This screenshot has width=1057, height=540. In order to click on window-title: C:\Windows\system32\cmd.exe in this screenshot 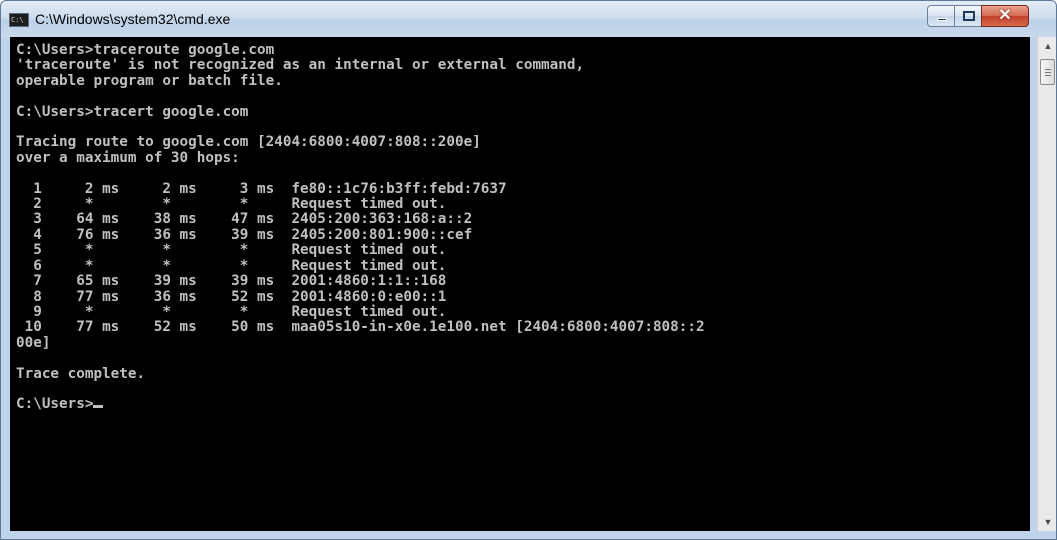, I will do `click(133, 19)`.